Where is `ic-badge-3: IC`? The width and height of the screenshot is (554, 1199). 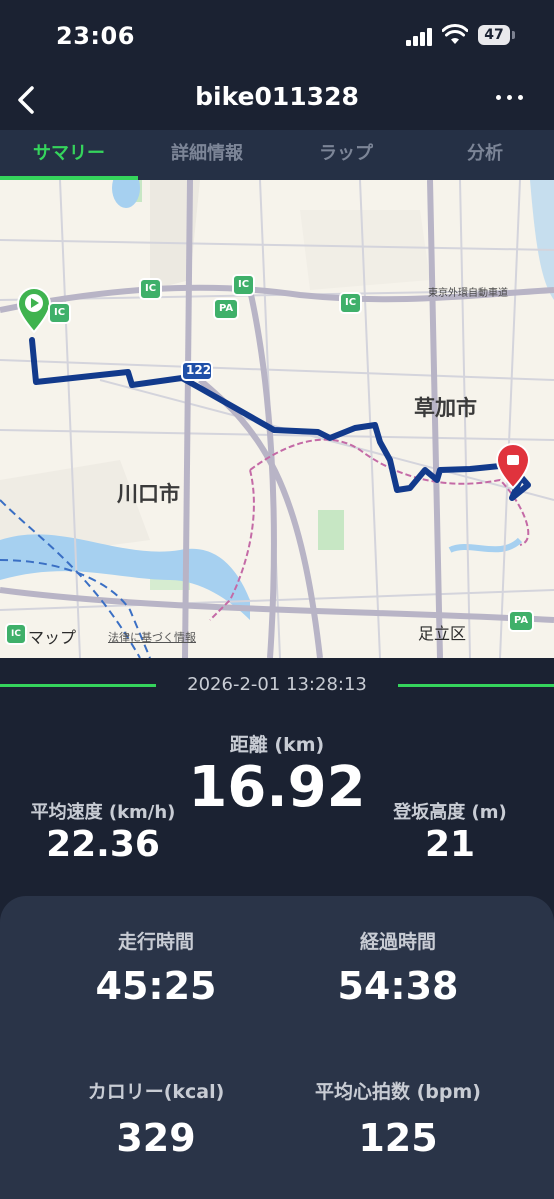
ic-badge-3: IC is located at coordinates (244, 285).